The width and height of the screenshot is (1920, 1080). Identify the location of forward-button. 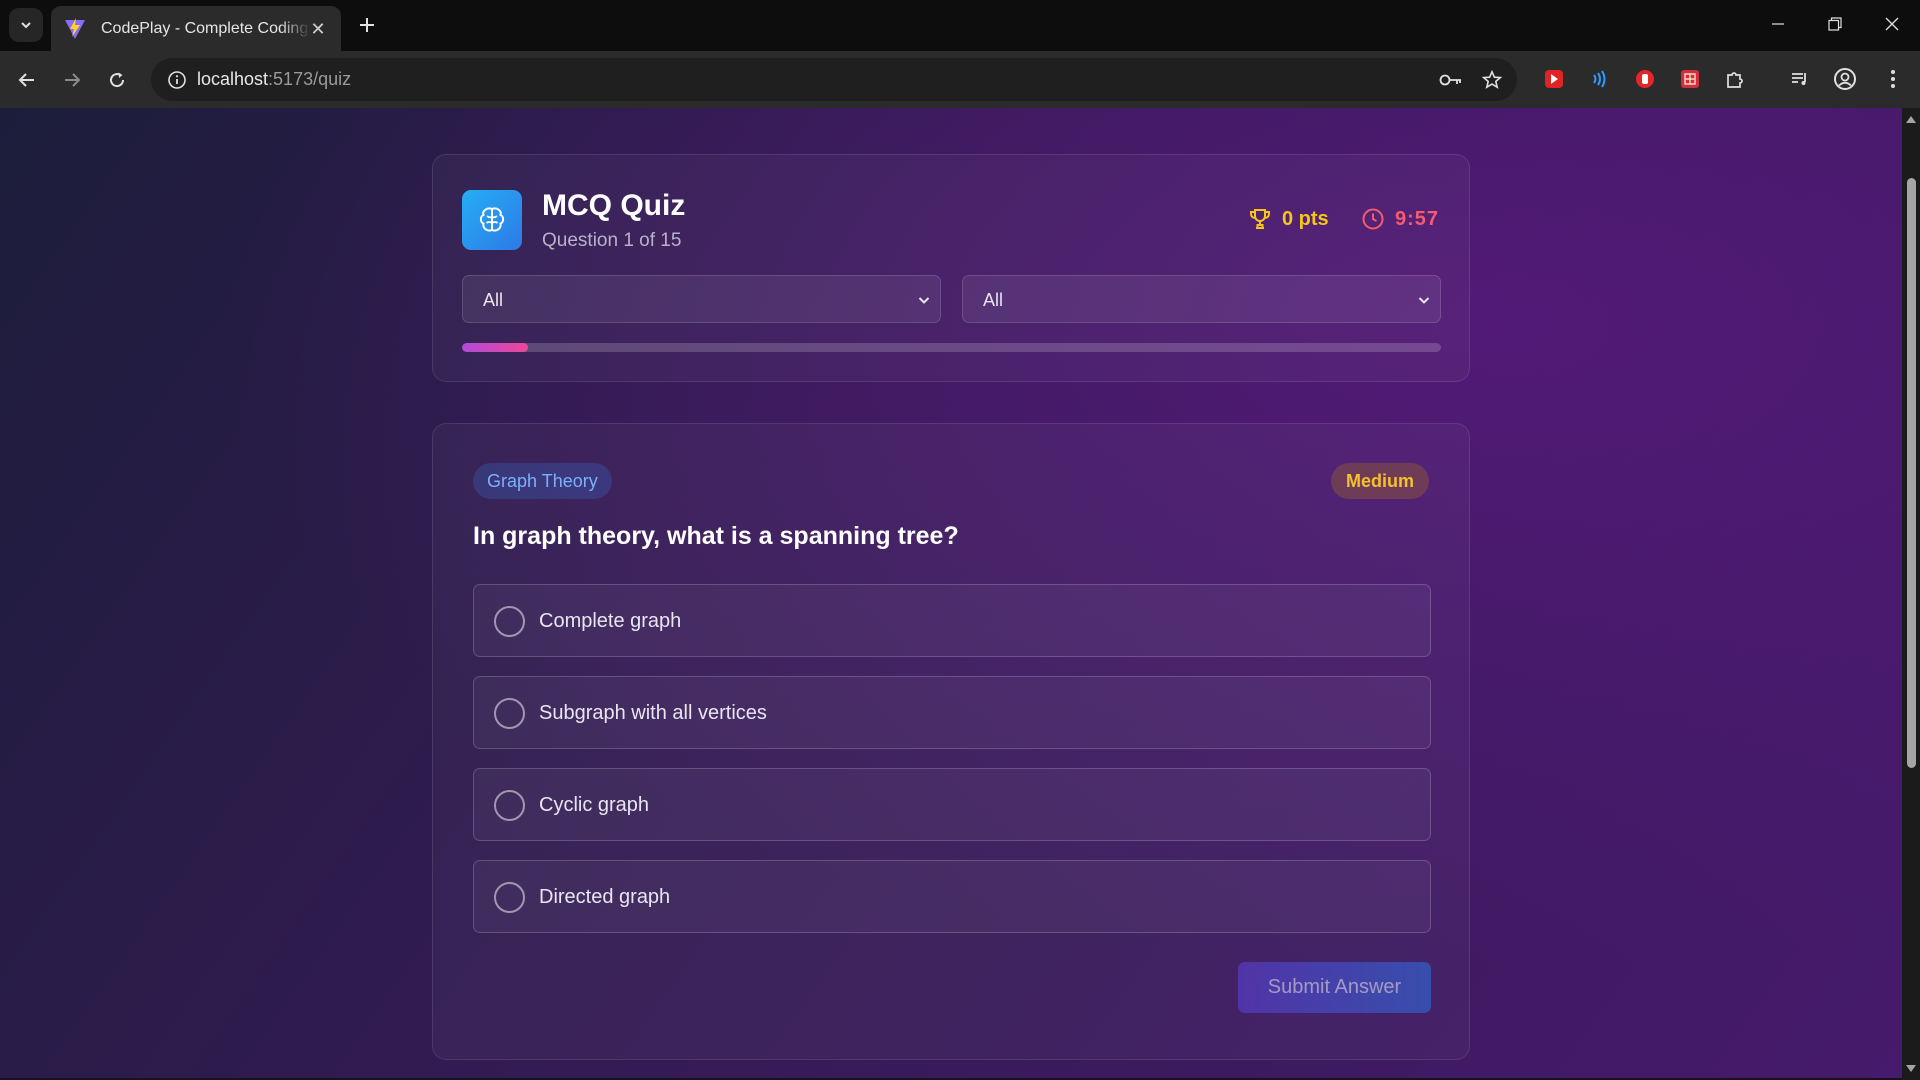
(72, 80).